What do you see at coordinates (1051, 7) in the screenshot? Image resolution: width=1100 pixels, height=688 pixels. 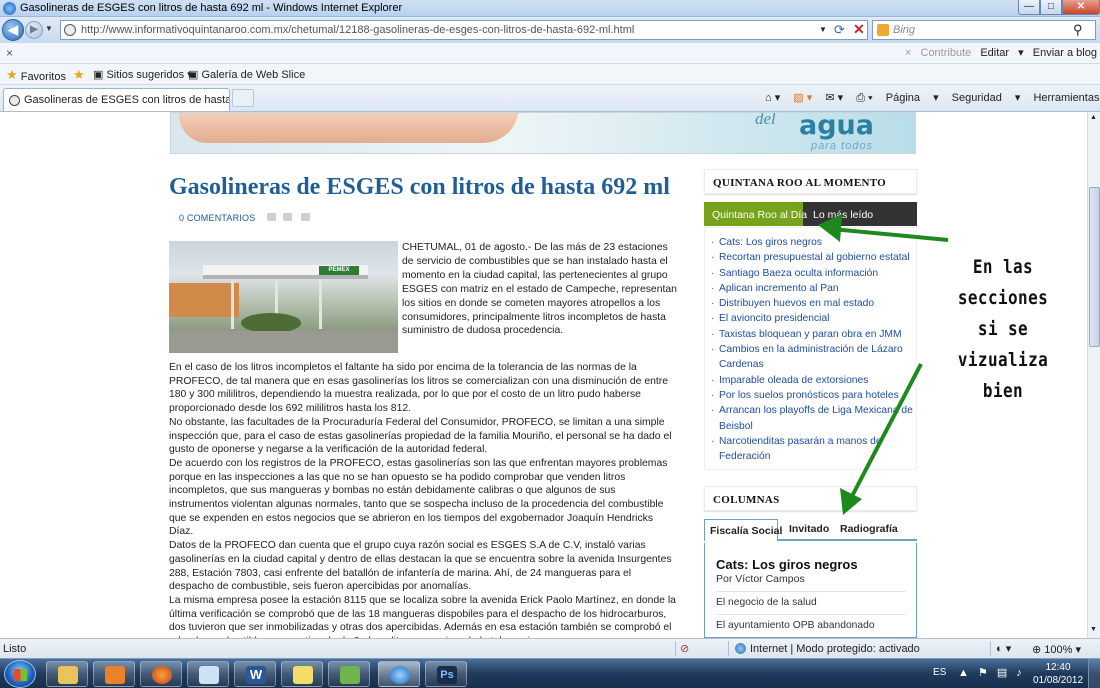 I see `maximize-button: □` at bounding box center [1051, 7].